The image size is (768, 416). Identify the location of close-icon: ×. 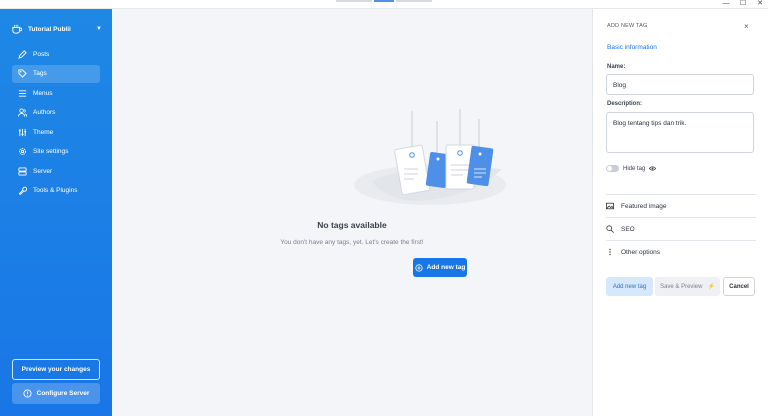
(746, 26).